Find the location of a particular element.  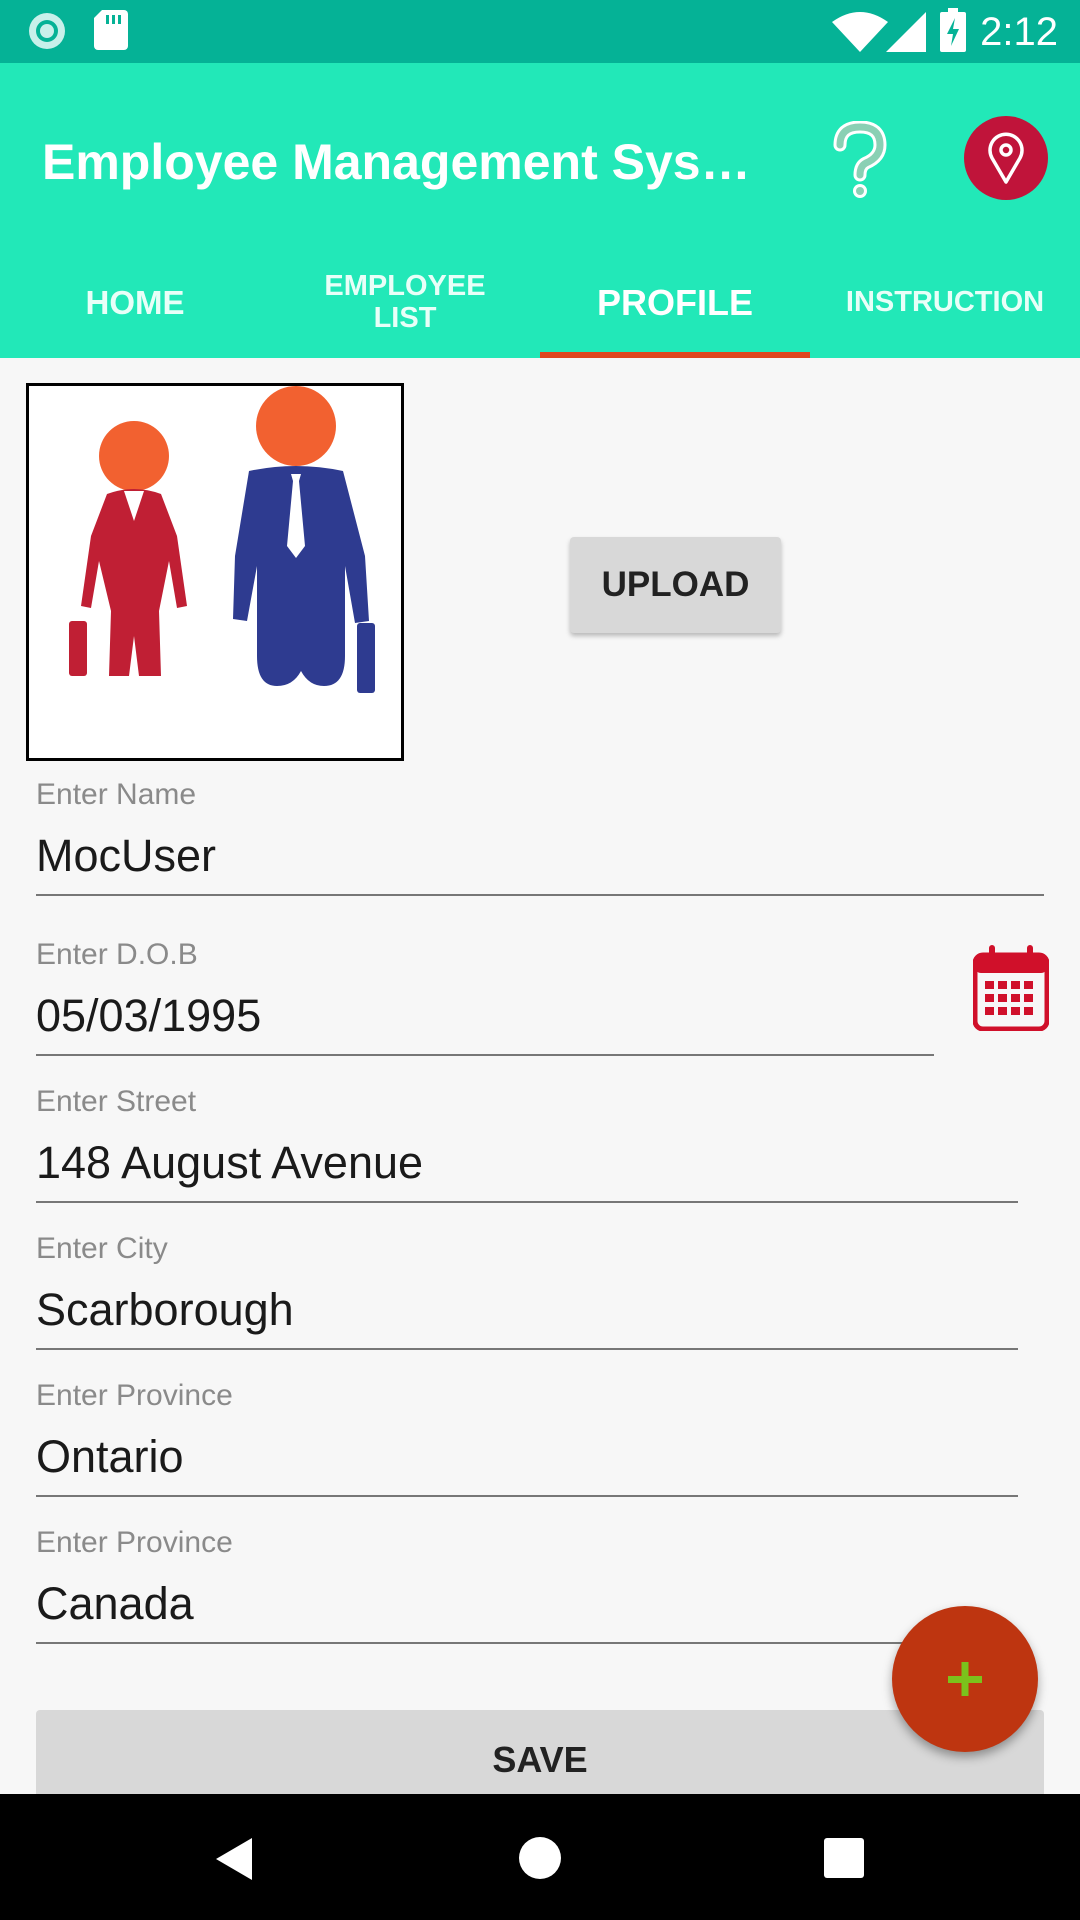

add-fab-button is located at coordinates (965, 1679).